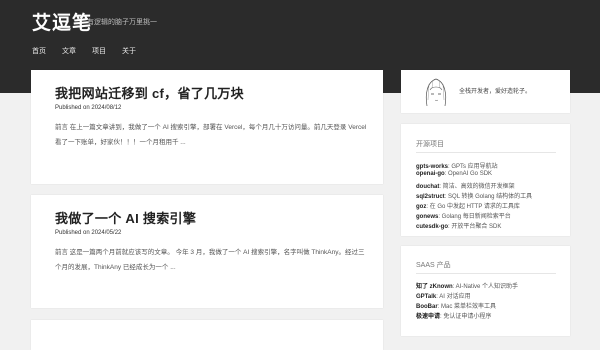 The width and height of the screenshot is (600, 350). What do you see at coordinates (432, 227) in the screenshot?
I see `project-link: cutesdk-go` at bounding box center [432, 227].